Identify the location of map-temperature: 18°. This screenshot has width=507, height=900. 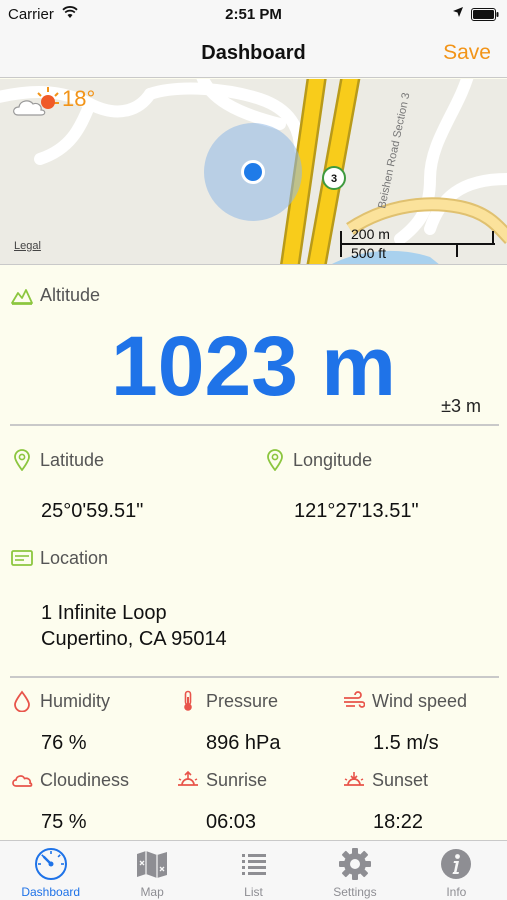
(79, 98).